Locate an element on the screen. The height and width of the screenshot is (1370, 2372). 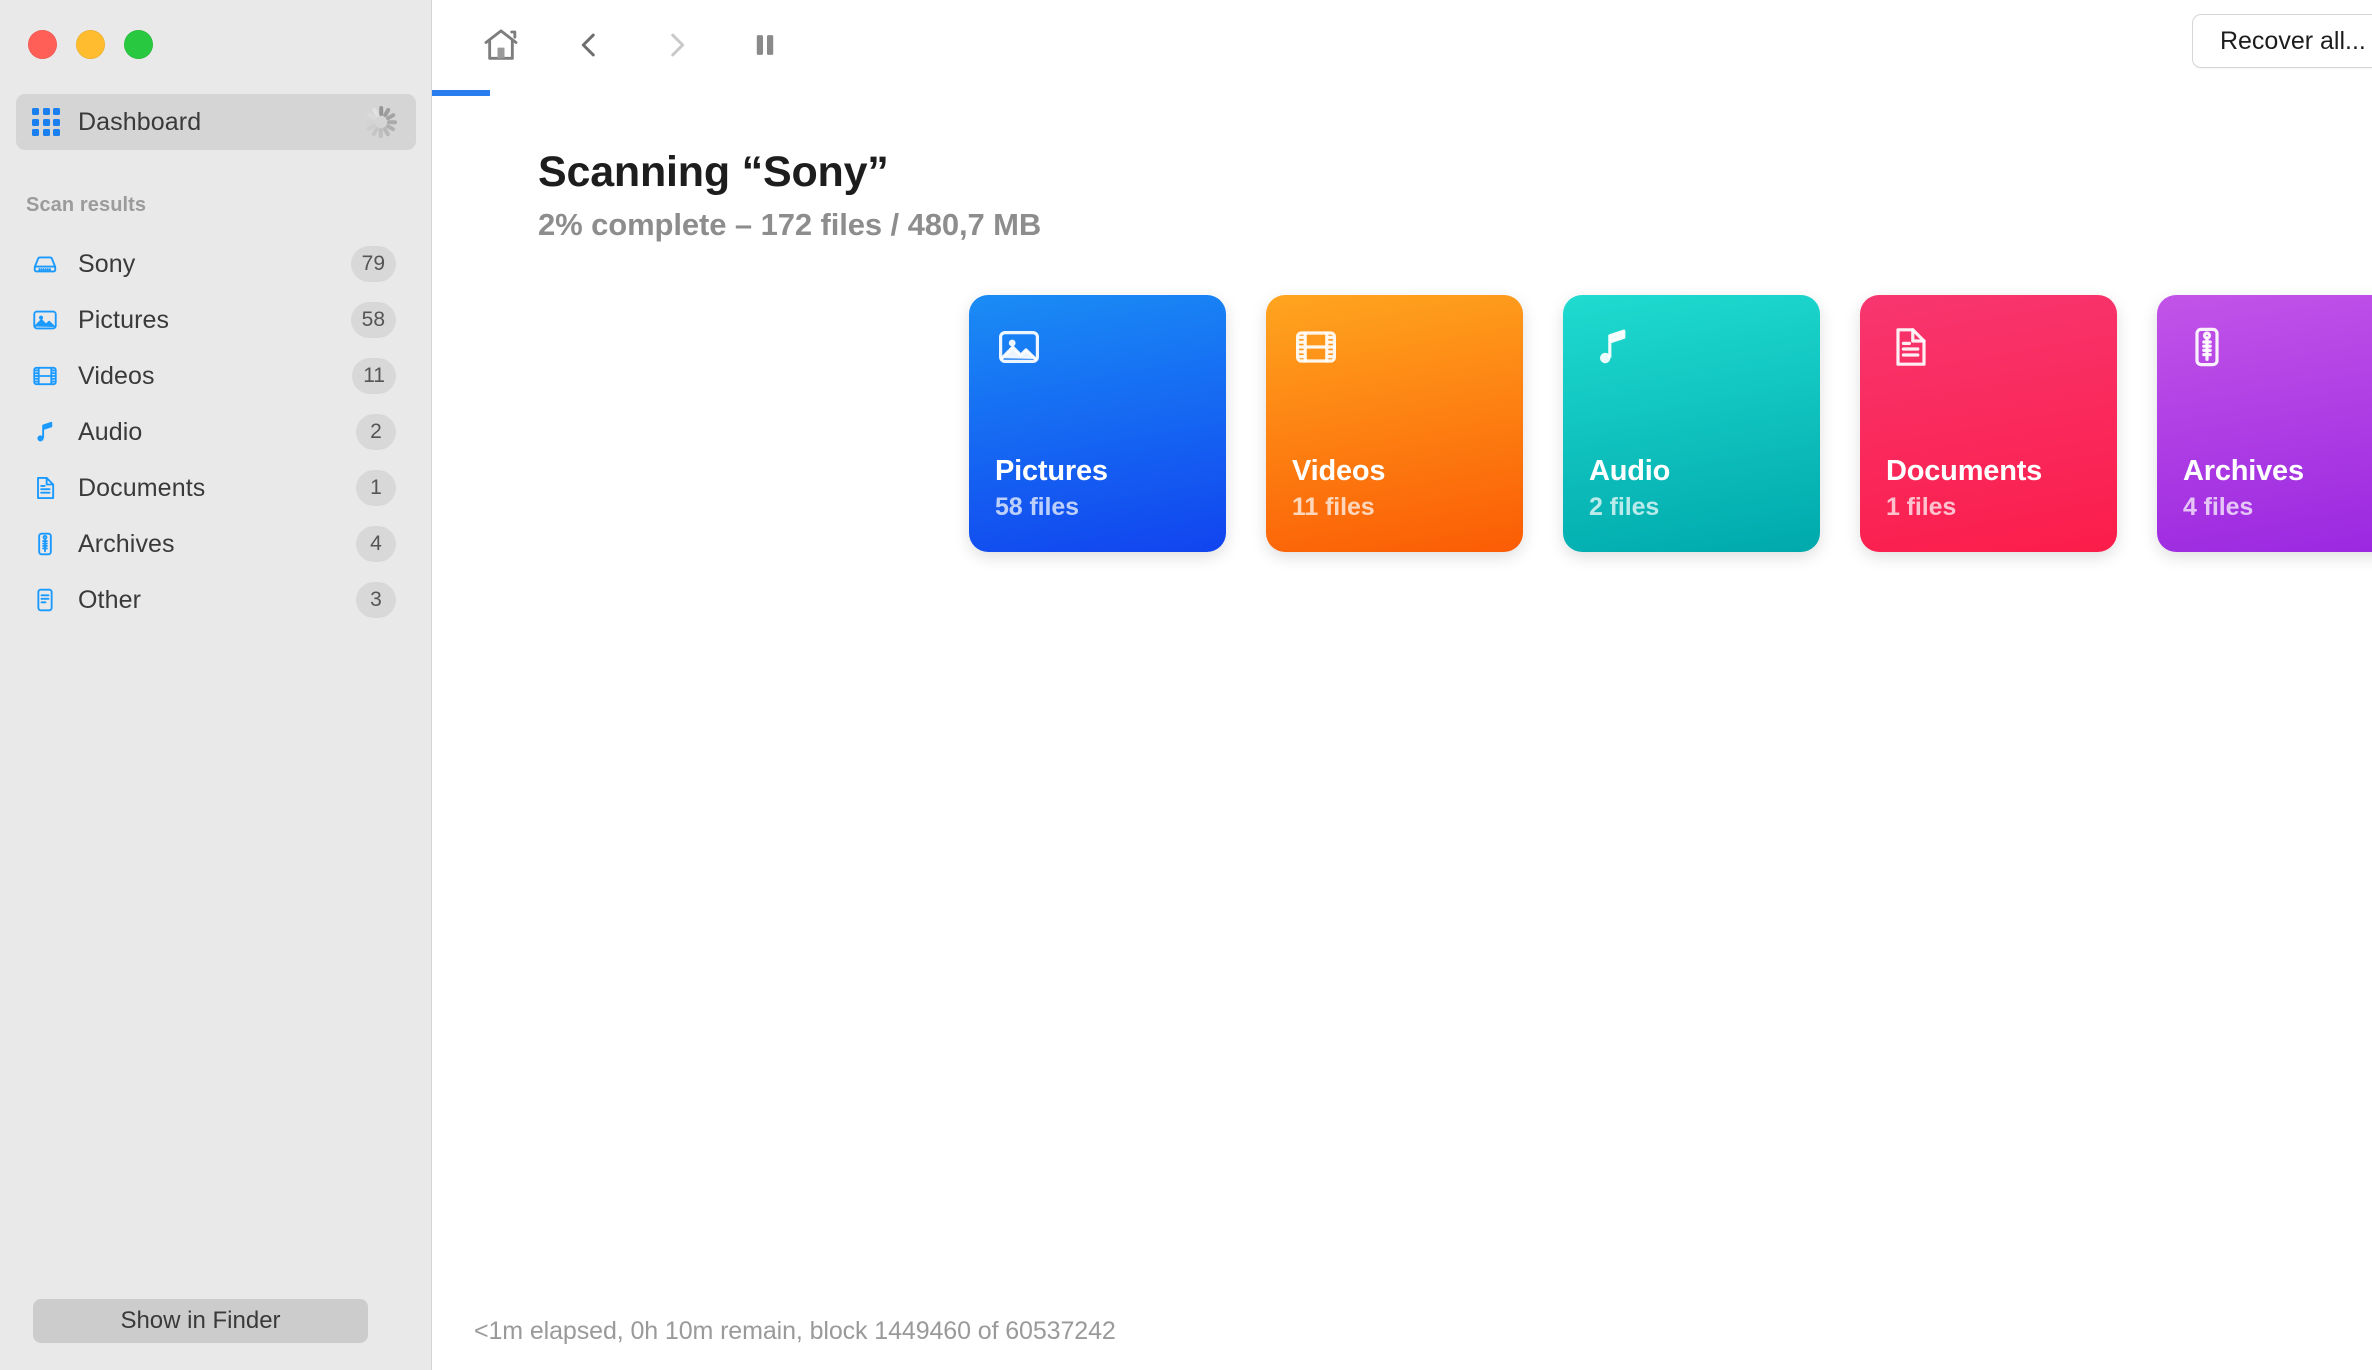
sidebar-item-badge: 58 is located at coordinates (373, 320).